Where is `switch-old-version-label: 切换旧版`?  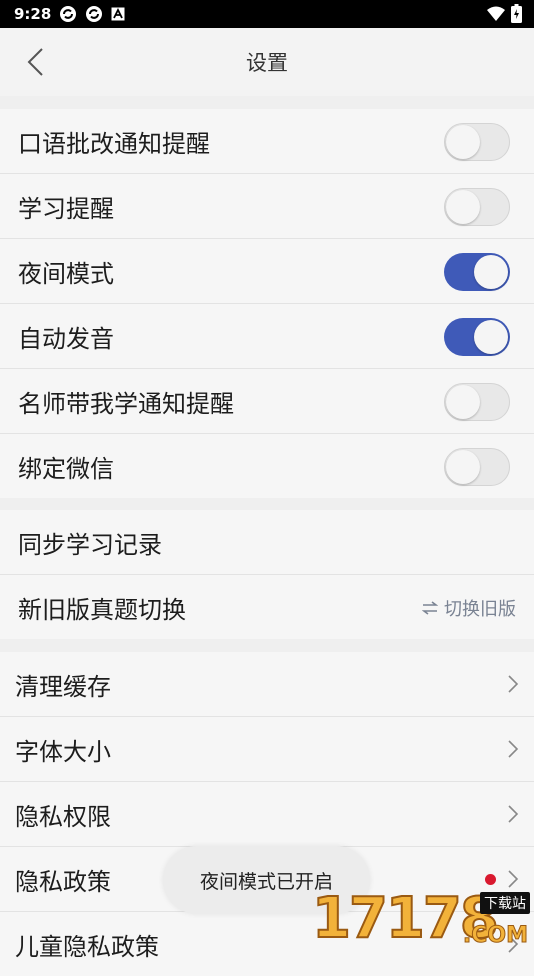 switch-old-version-label: 切换旧版 is located at coordinates (480, 609).